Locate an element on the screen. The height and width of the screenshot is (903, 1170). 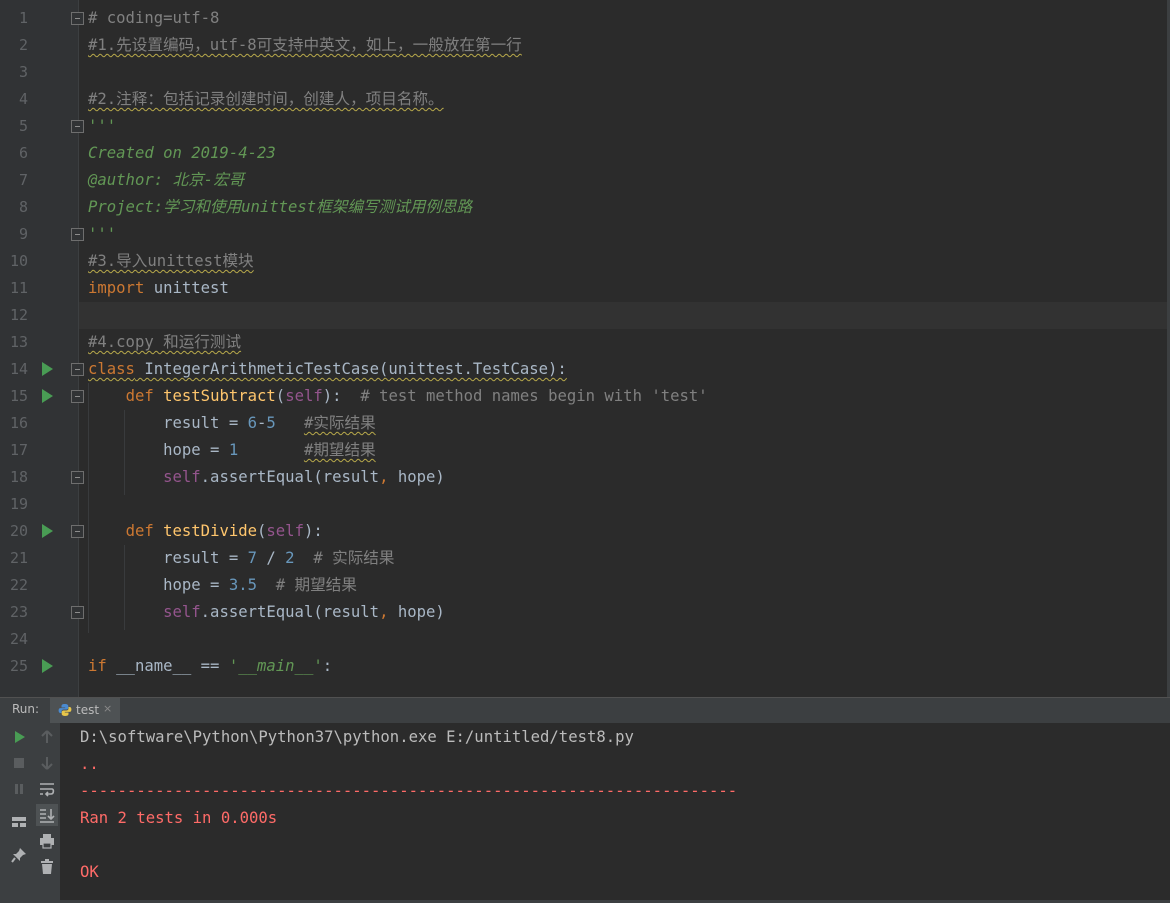
code-token: __name__ == is located at coordinates (167, 666).